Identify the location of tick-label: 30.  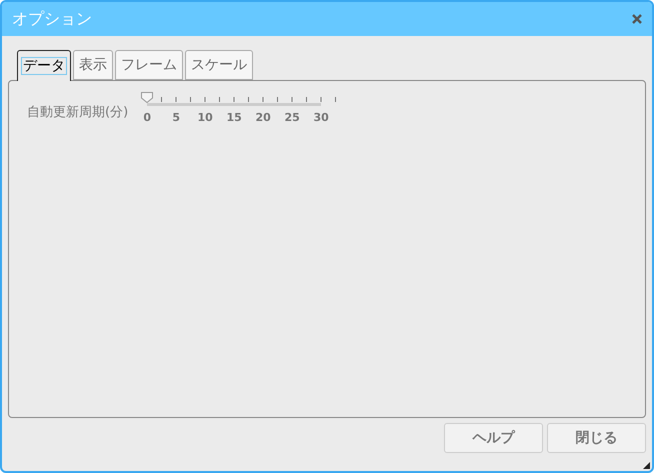
(321, 117).